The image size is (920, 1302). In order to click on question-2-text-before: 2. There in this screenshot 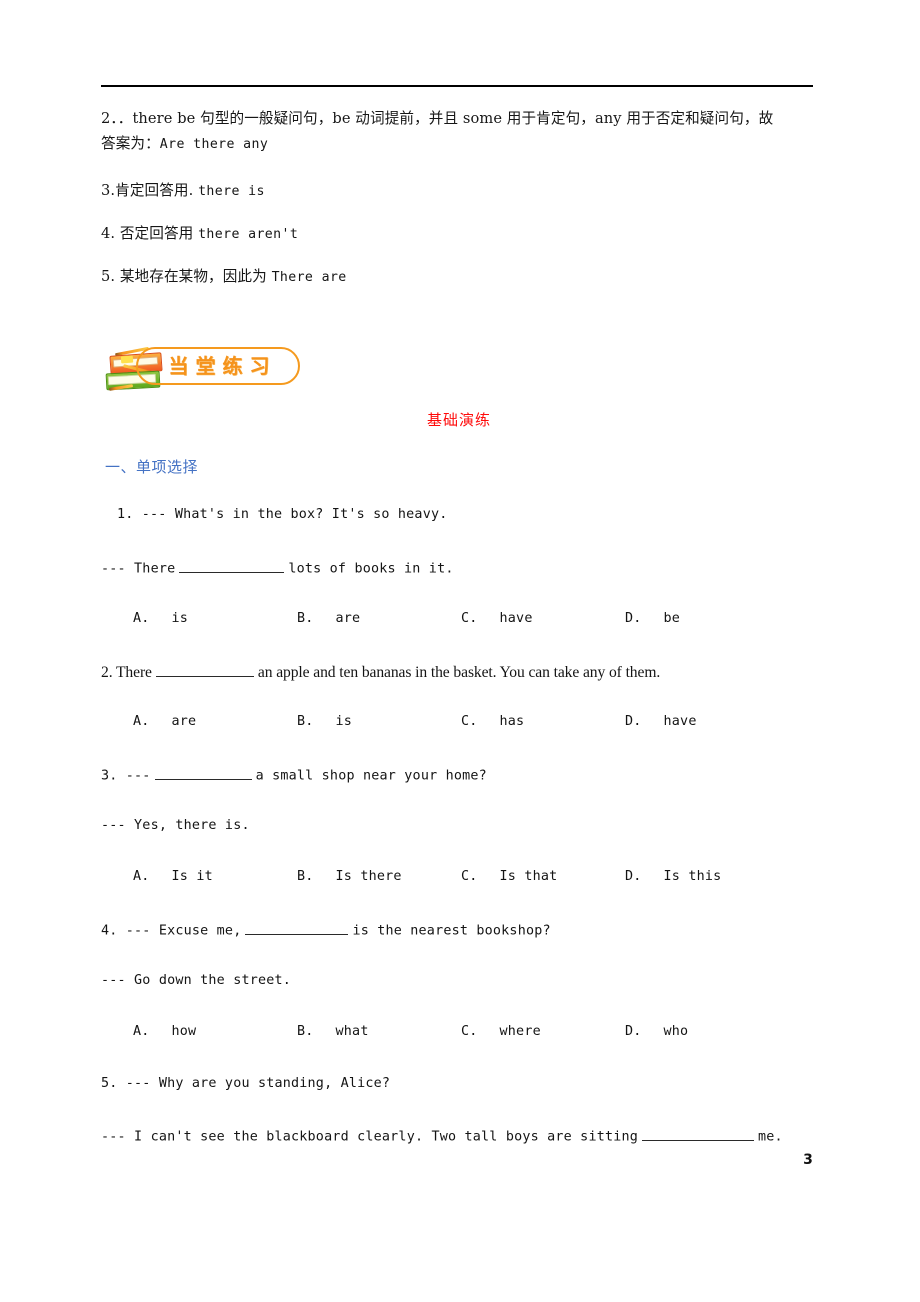, I will do `click(126, 672)`.